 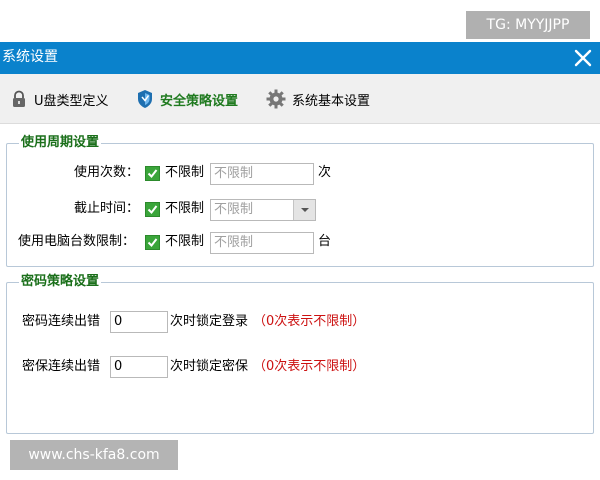 What do you see at coordinates (262, 243) in the screenshot?
I see `computer-limit-input: 不限制` at bounding box center [262, 243].